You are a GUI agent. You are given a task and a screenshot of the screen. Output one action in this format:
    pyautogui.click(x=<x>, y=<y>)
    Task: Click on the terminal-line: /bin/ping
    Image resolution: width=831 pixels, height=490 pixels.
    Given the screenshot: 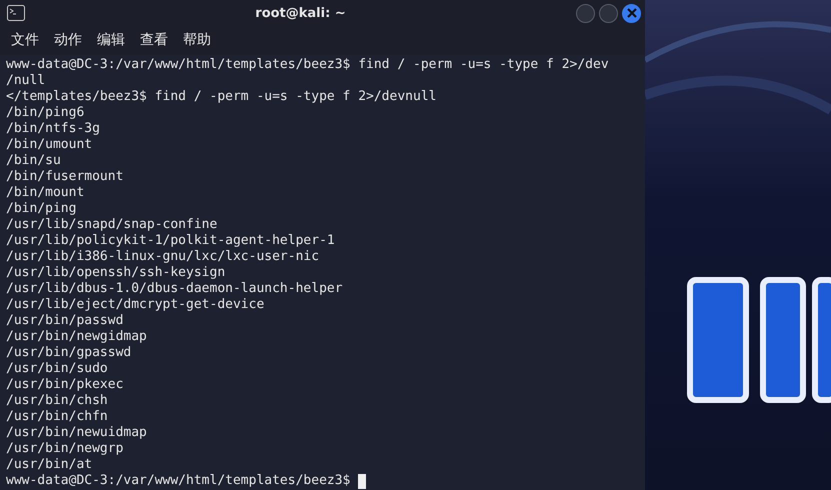 What is the action you would take?
    pyautogui.click(x=42, y=209)
    